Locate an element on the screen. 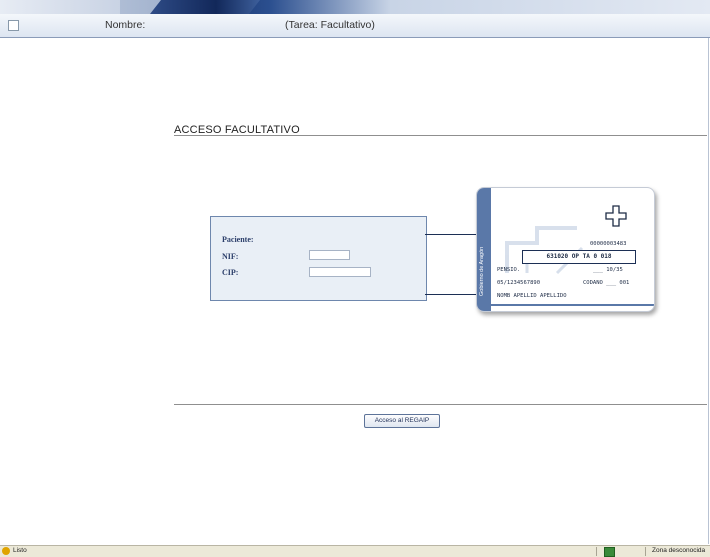 This screenshot has height=557, width=710. title-divider is located at coordinates (440, 135).